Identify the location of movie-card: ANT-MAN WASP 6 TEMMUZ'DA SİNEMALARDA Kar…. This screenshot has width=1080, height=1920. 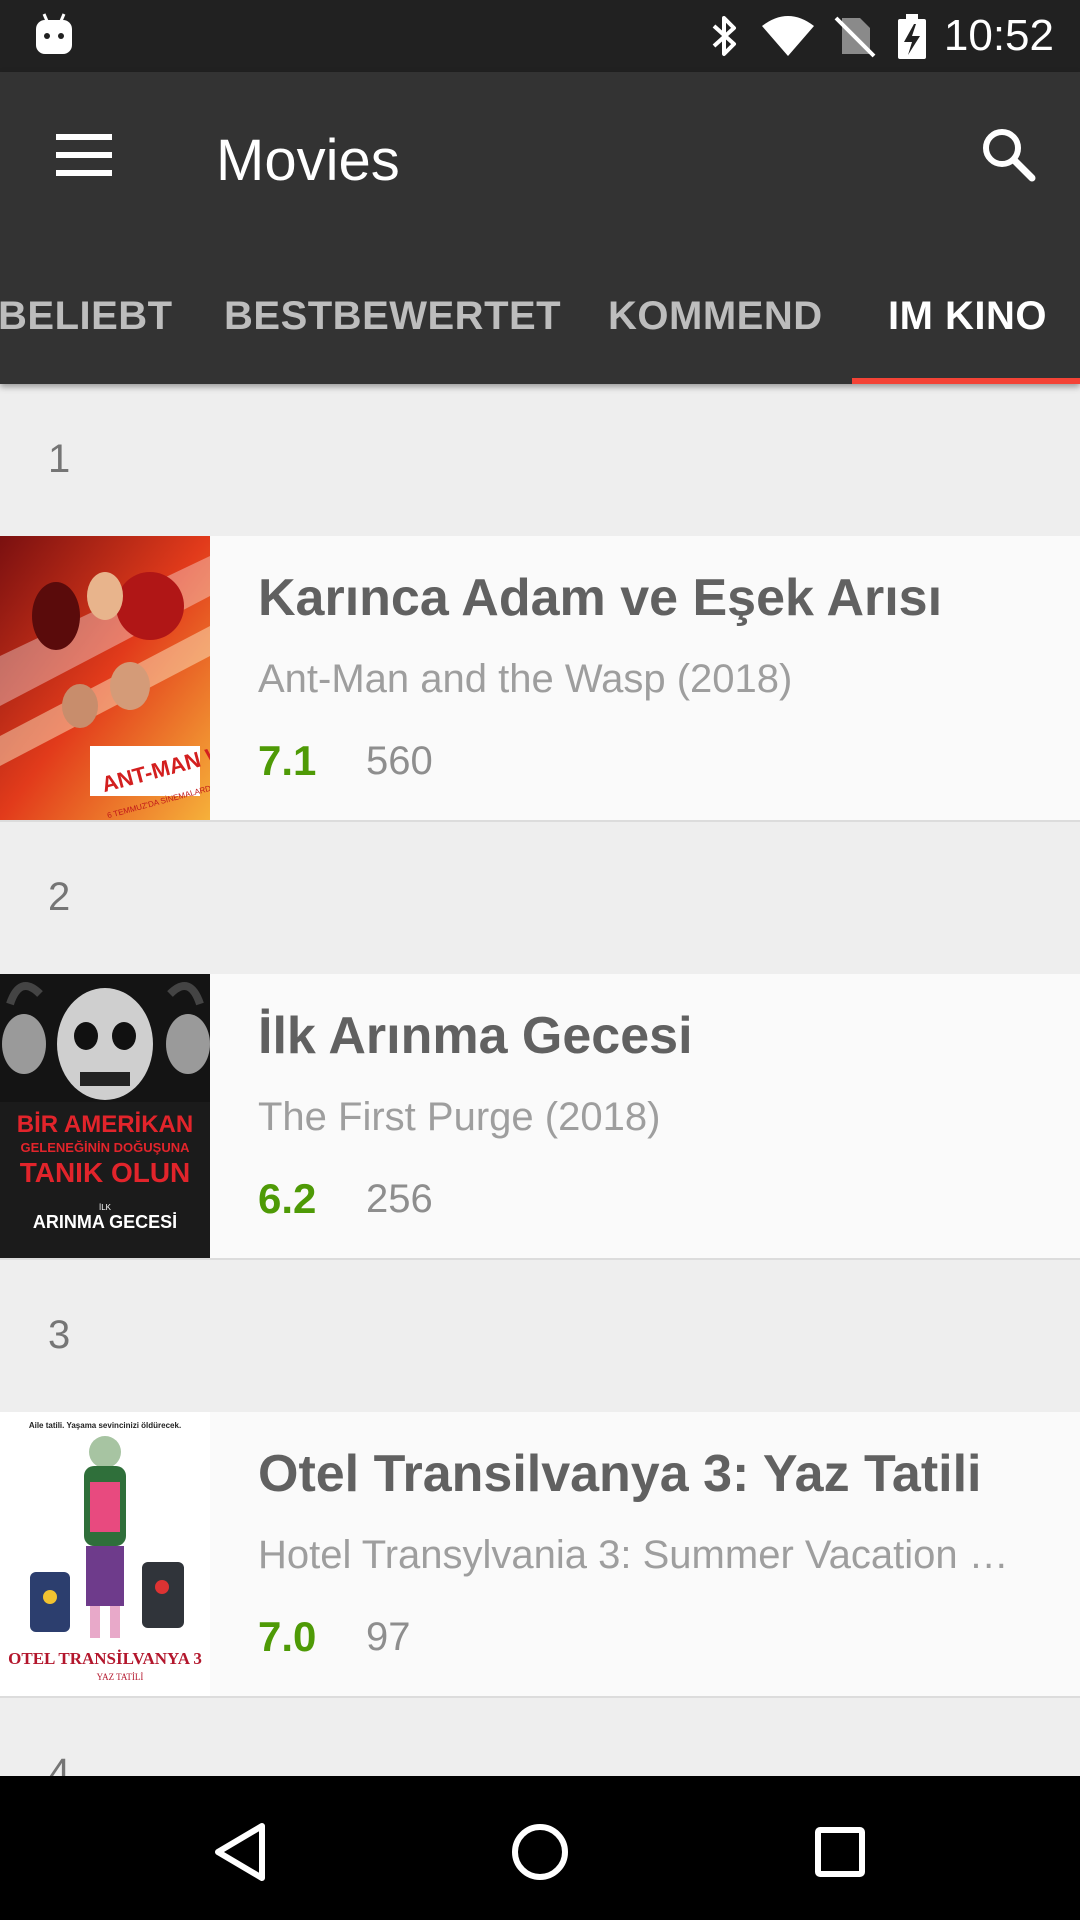
(540, 679).